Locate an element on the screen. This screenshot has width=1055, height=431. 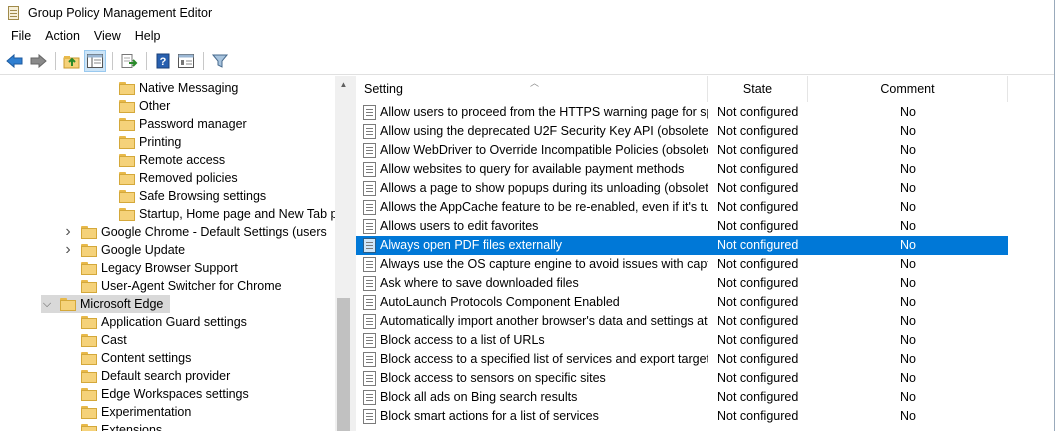
policy-setting-name: Allows users to edit favorites is located at coordinates (459, 226).